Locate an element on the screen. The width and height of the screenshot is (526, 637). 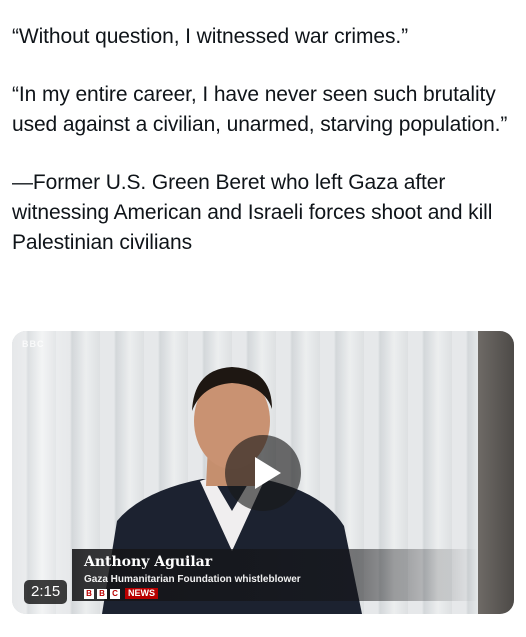
video-duration-badge: 2:15 is located at coordinates (46, 592).